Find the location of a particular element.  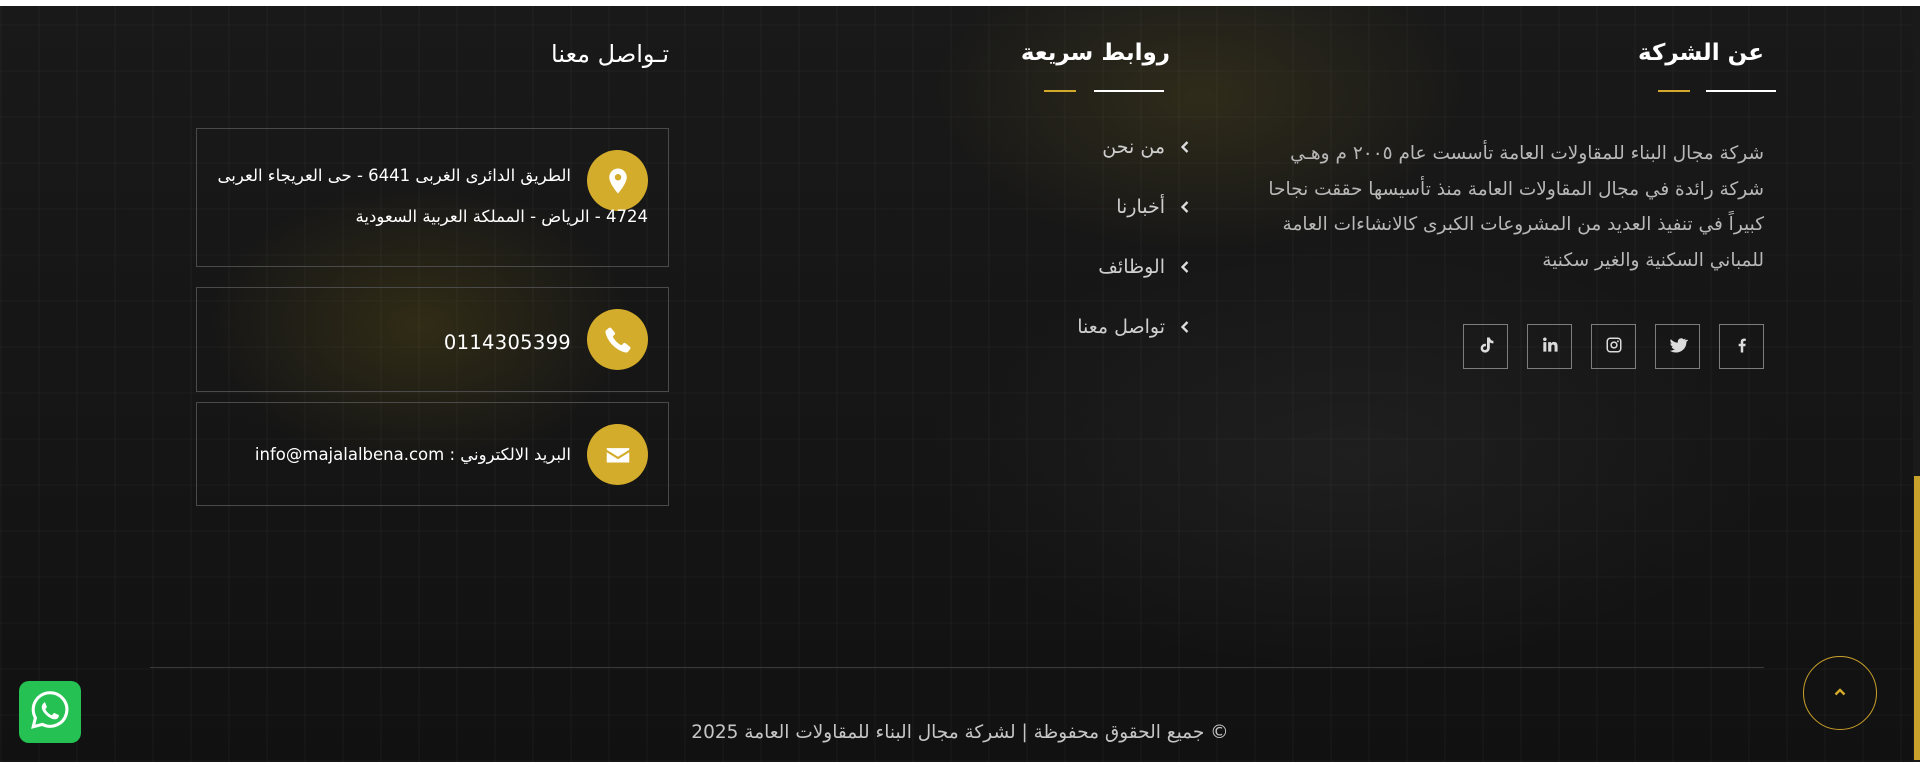

instagram-icon is located at coordinates (1614, 347).